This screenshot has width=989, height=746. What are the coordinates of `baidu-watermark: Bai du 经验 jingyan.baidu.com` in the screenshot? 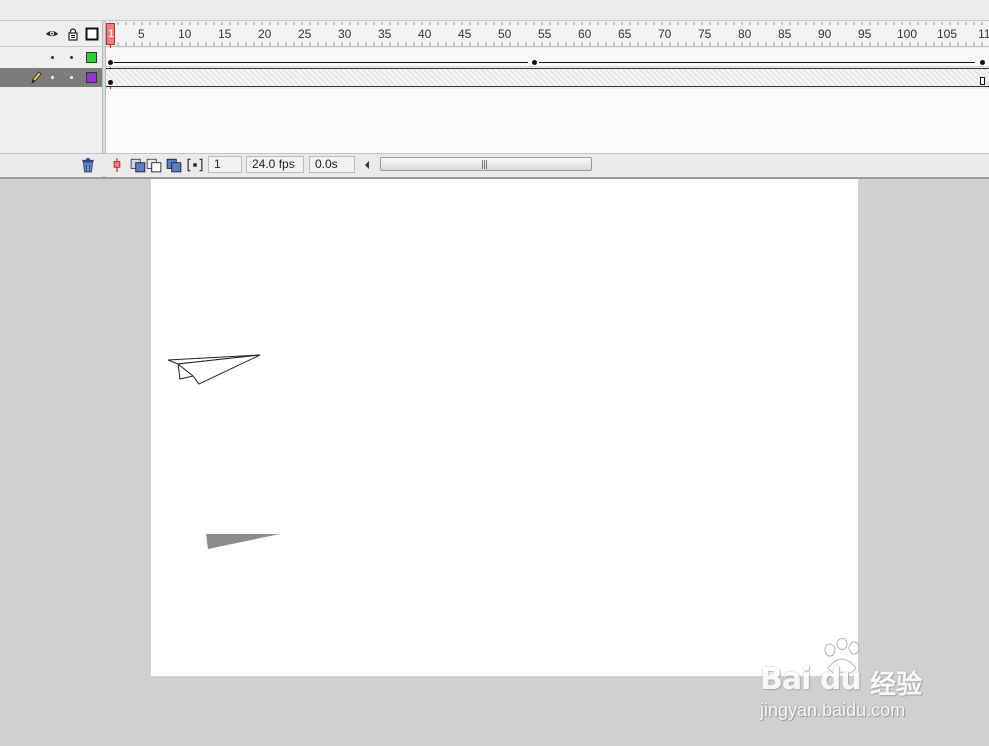 It's located at (858, 683).